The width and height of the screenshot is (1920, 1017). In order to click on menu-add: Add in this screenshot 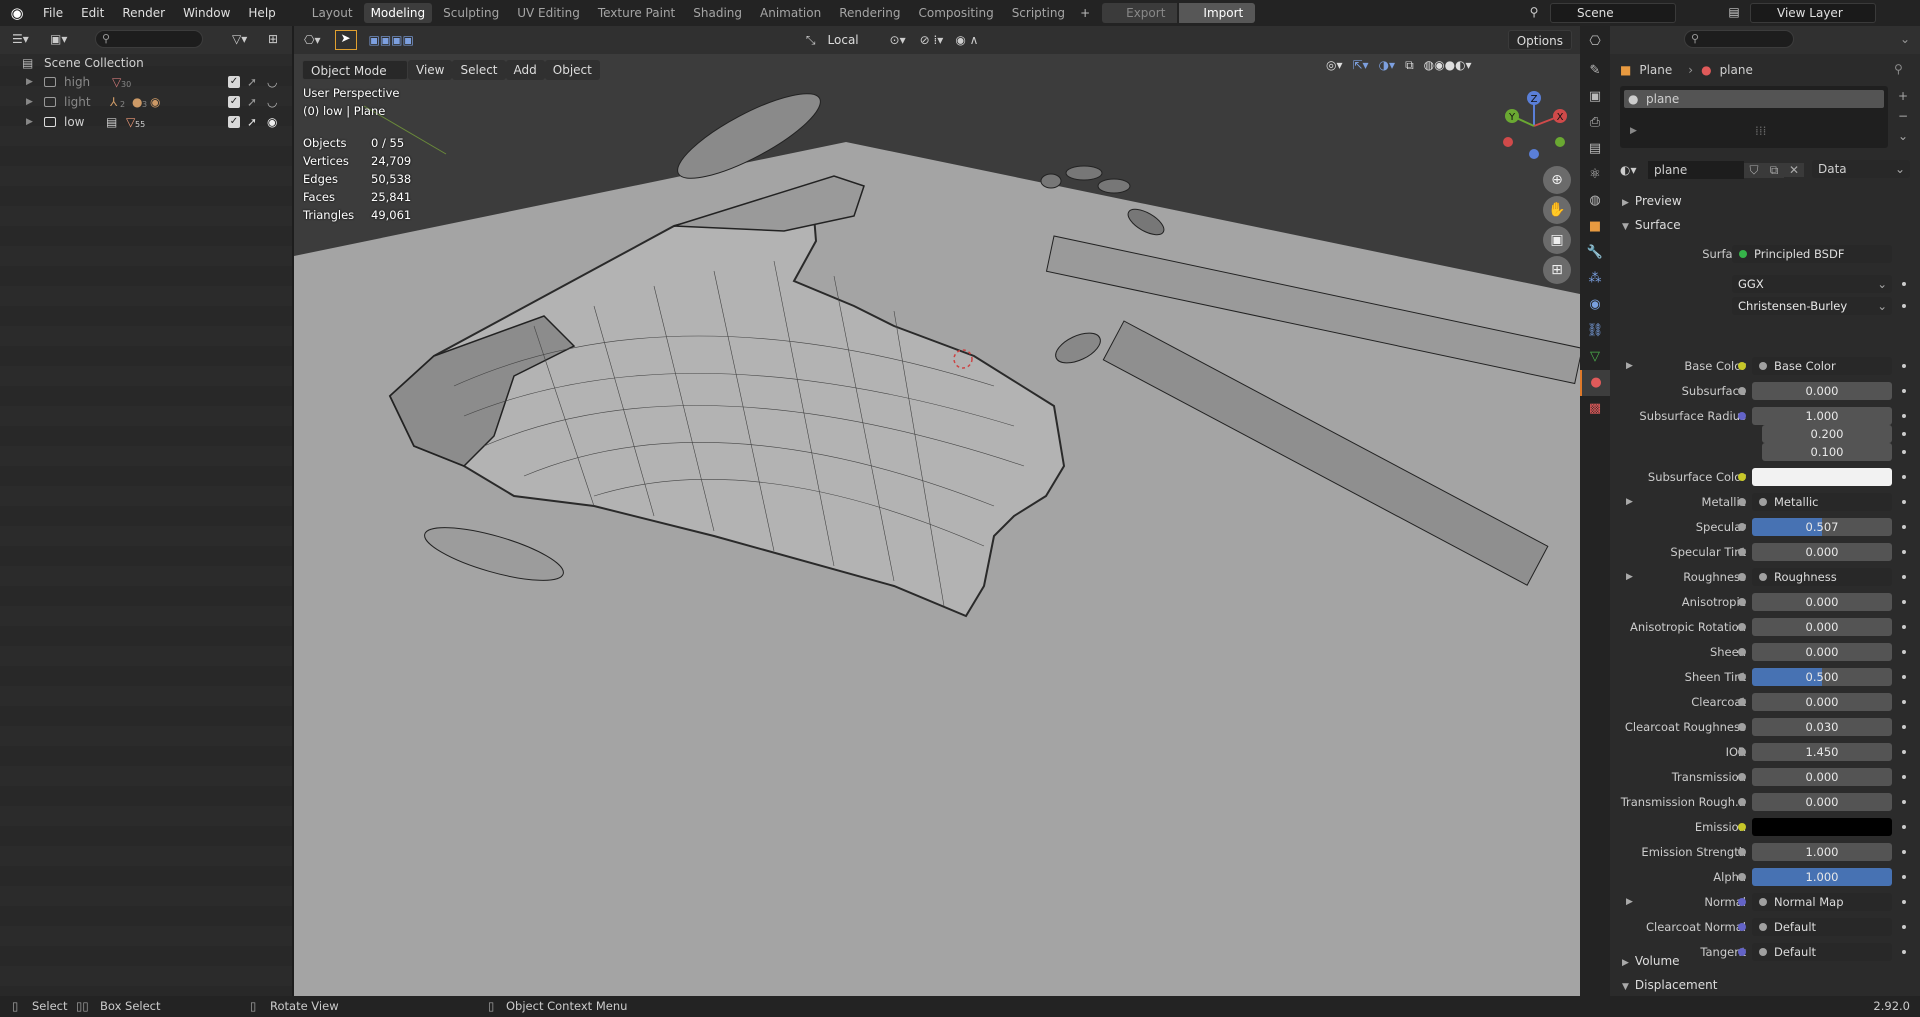, I will do `click(525, 70)`.